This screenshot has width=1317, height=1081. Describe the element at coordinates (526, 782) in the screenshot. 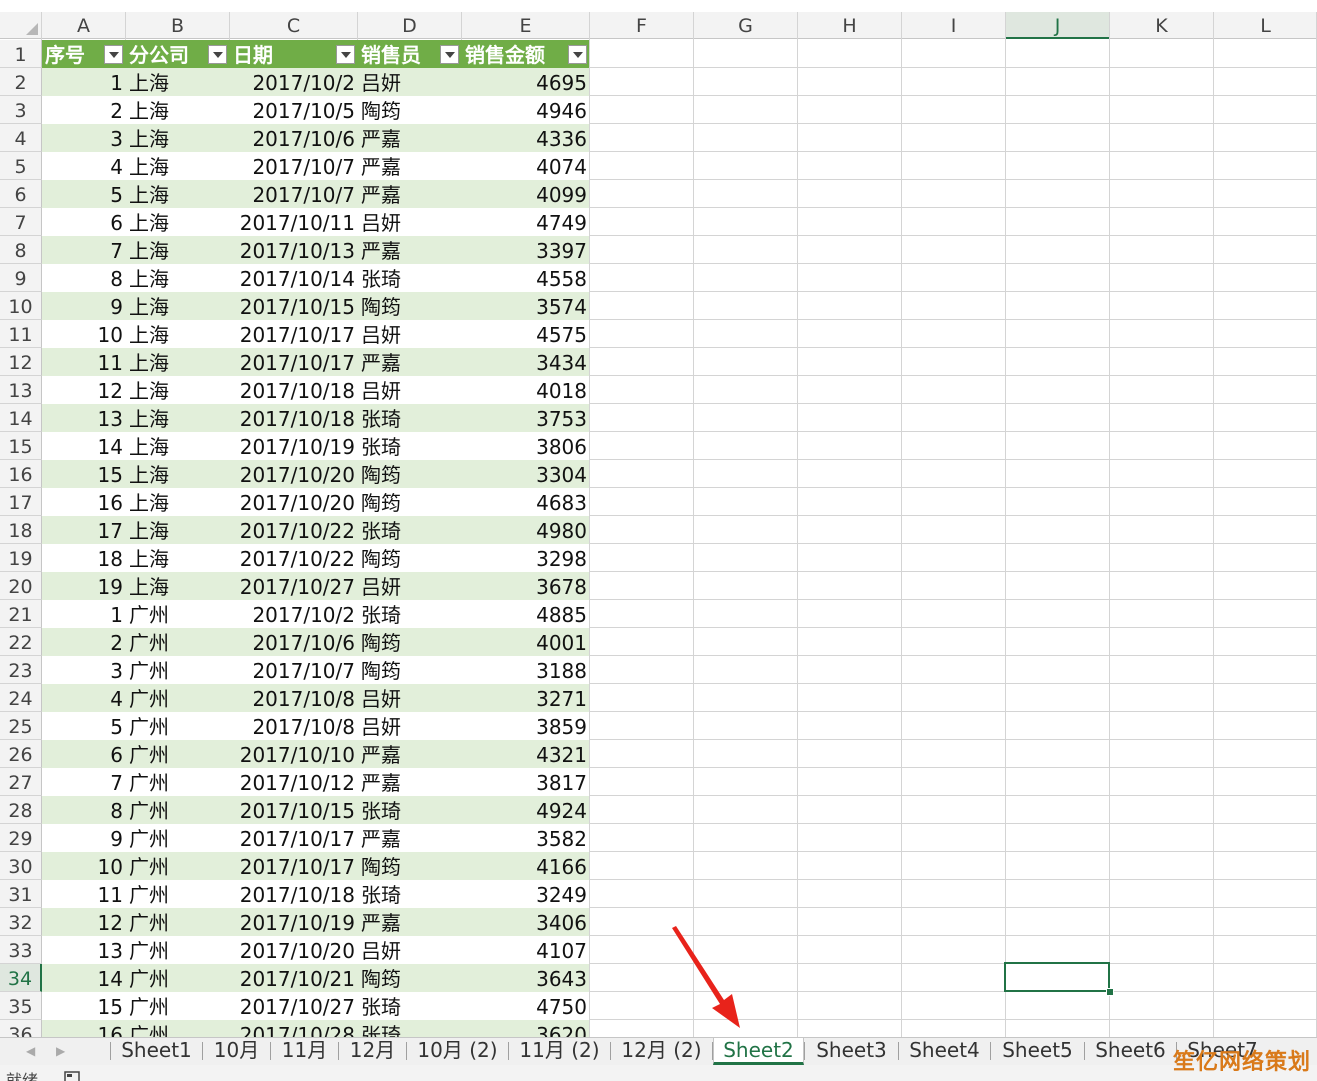

I see `table-cell: 3817` at that location.